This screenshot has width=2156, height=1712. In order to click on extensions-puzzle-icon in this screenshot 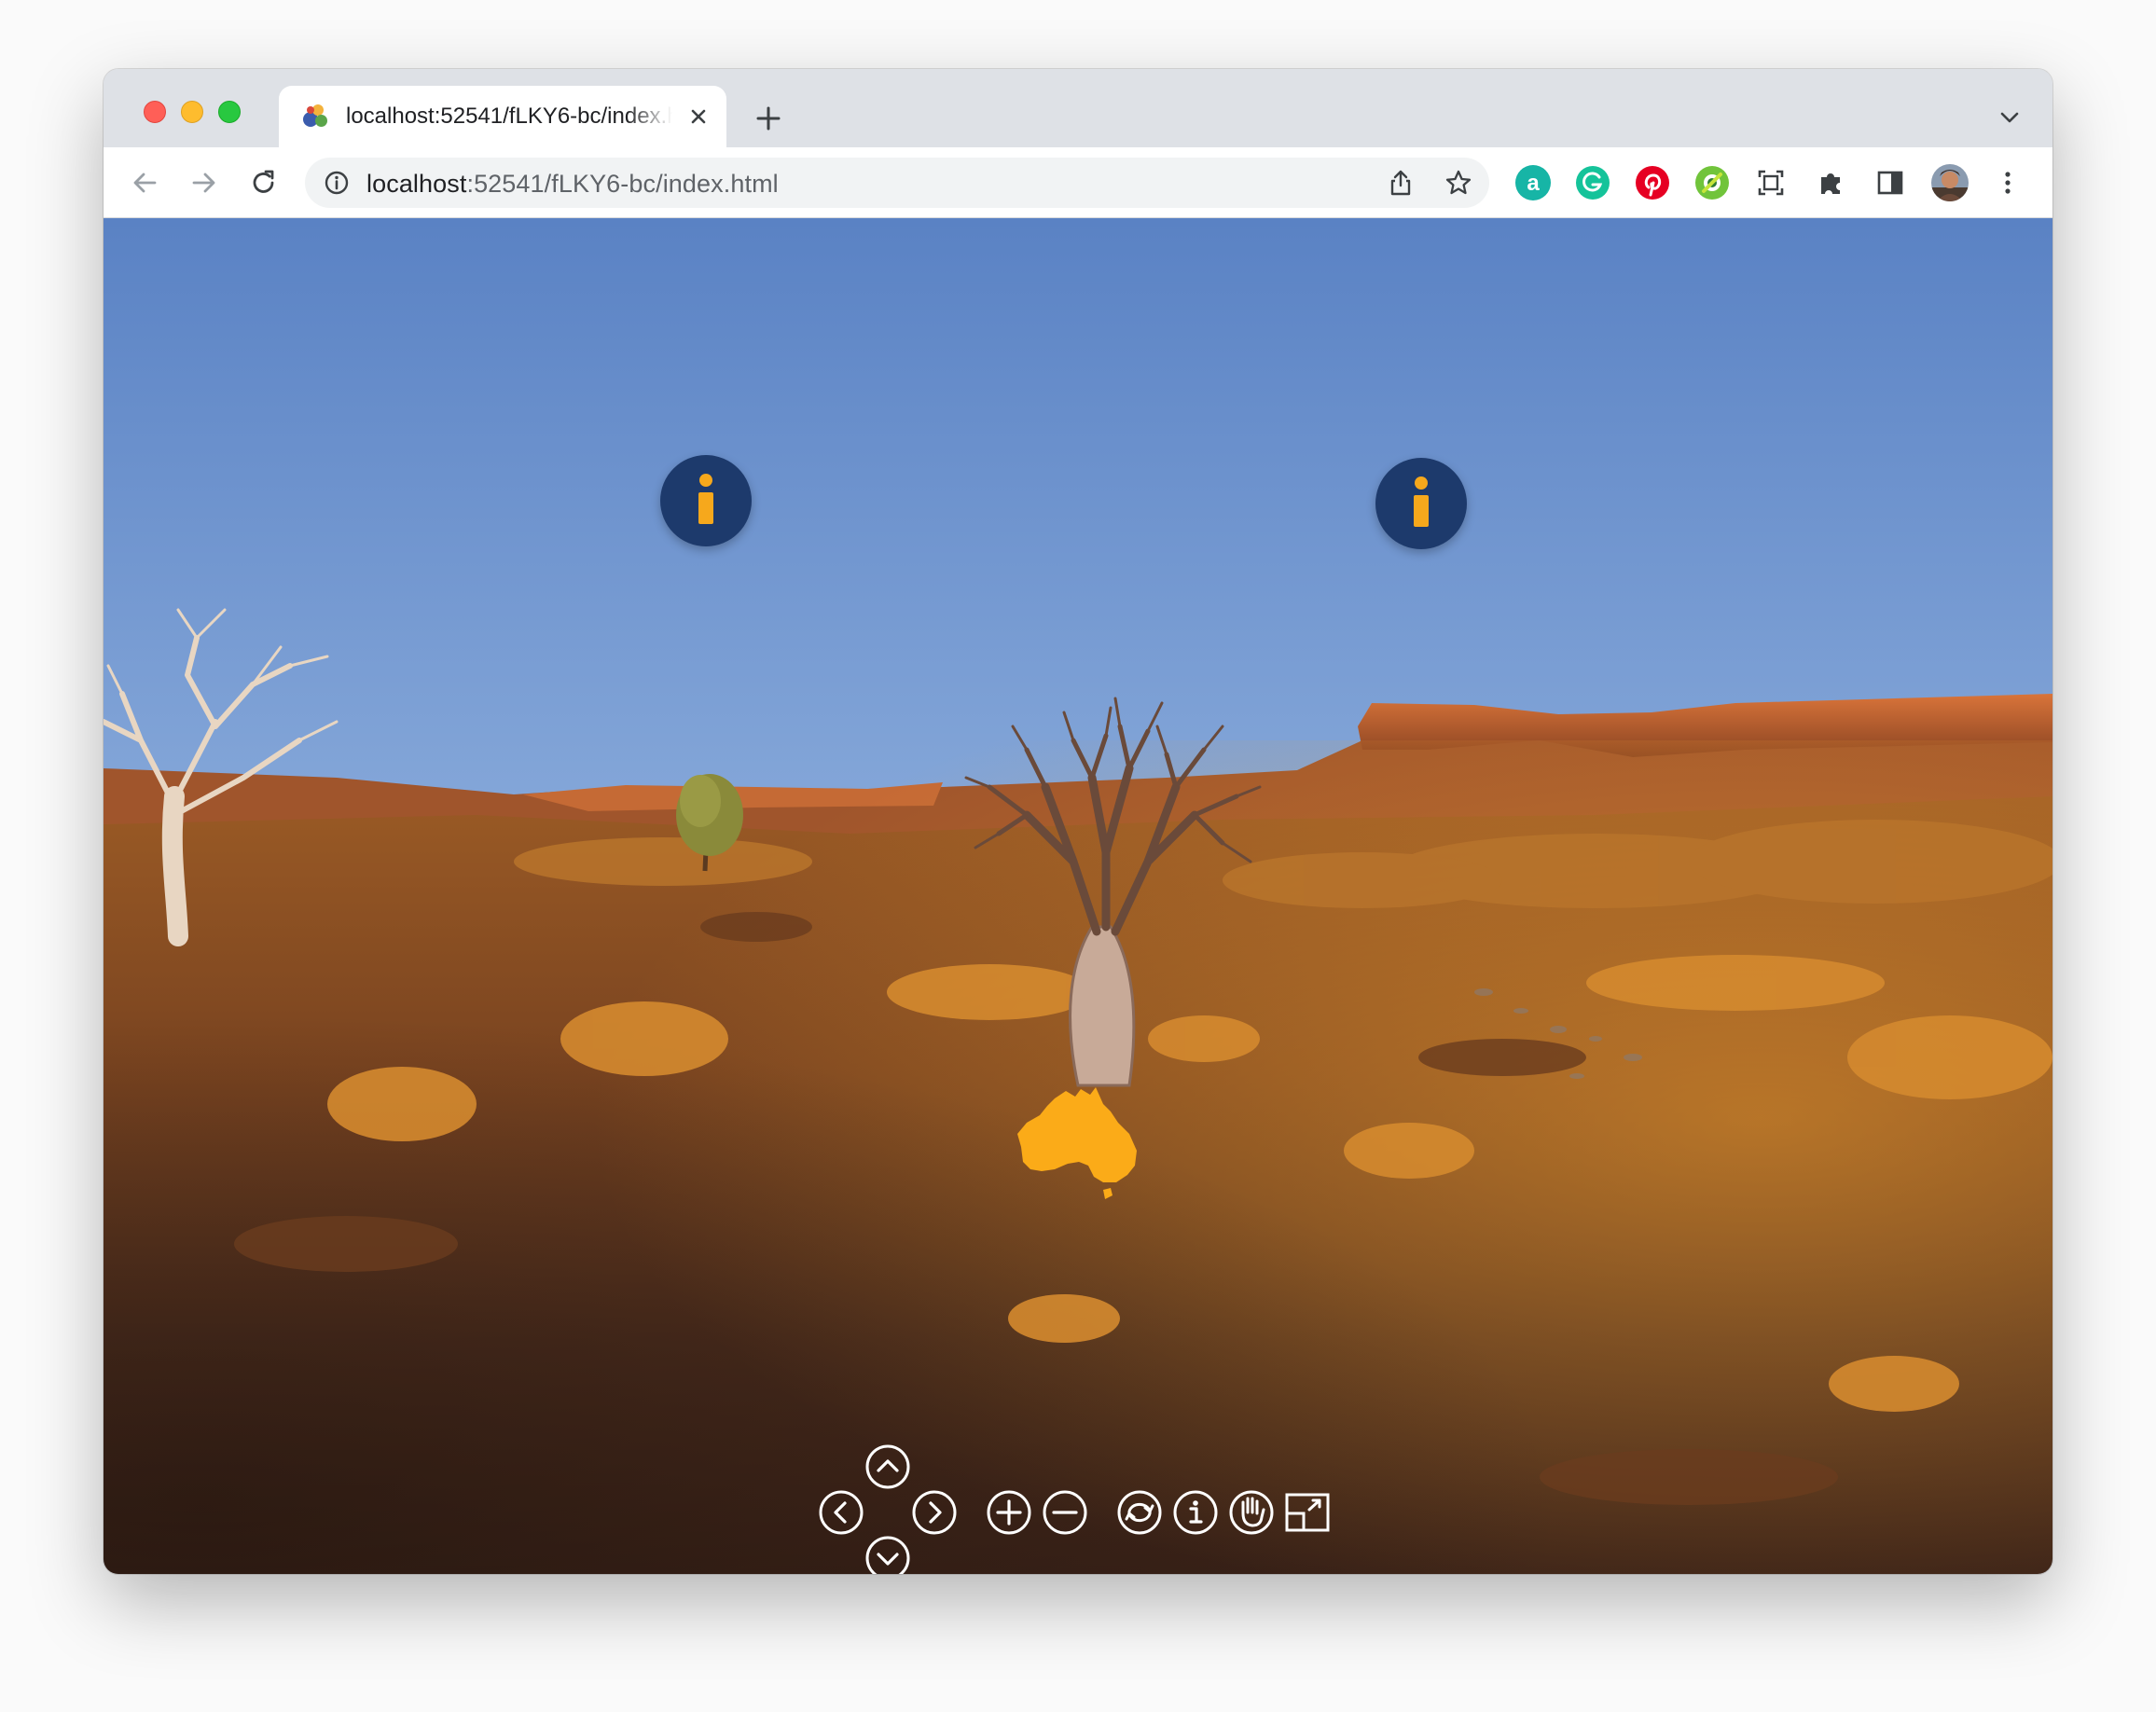, I will do `click(1830, 183)`.